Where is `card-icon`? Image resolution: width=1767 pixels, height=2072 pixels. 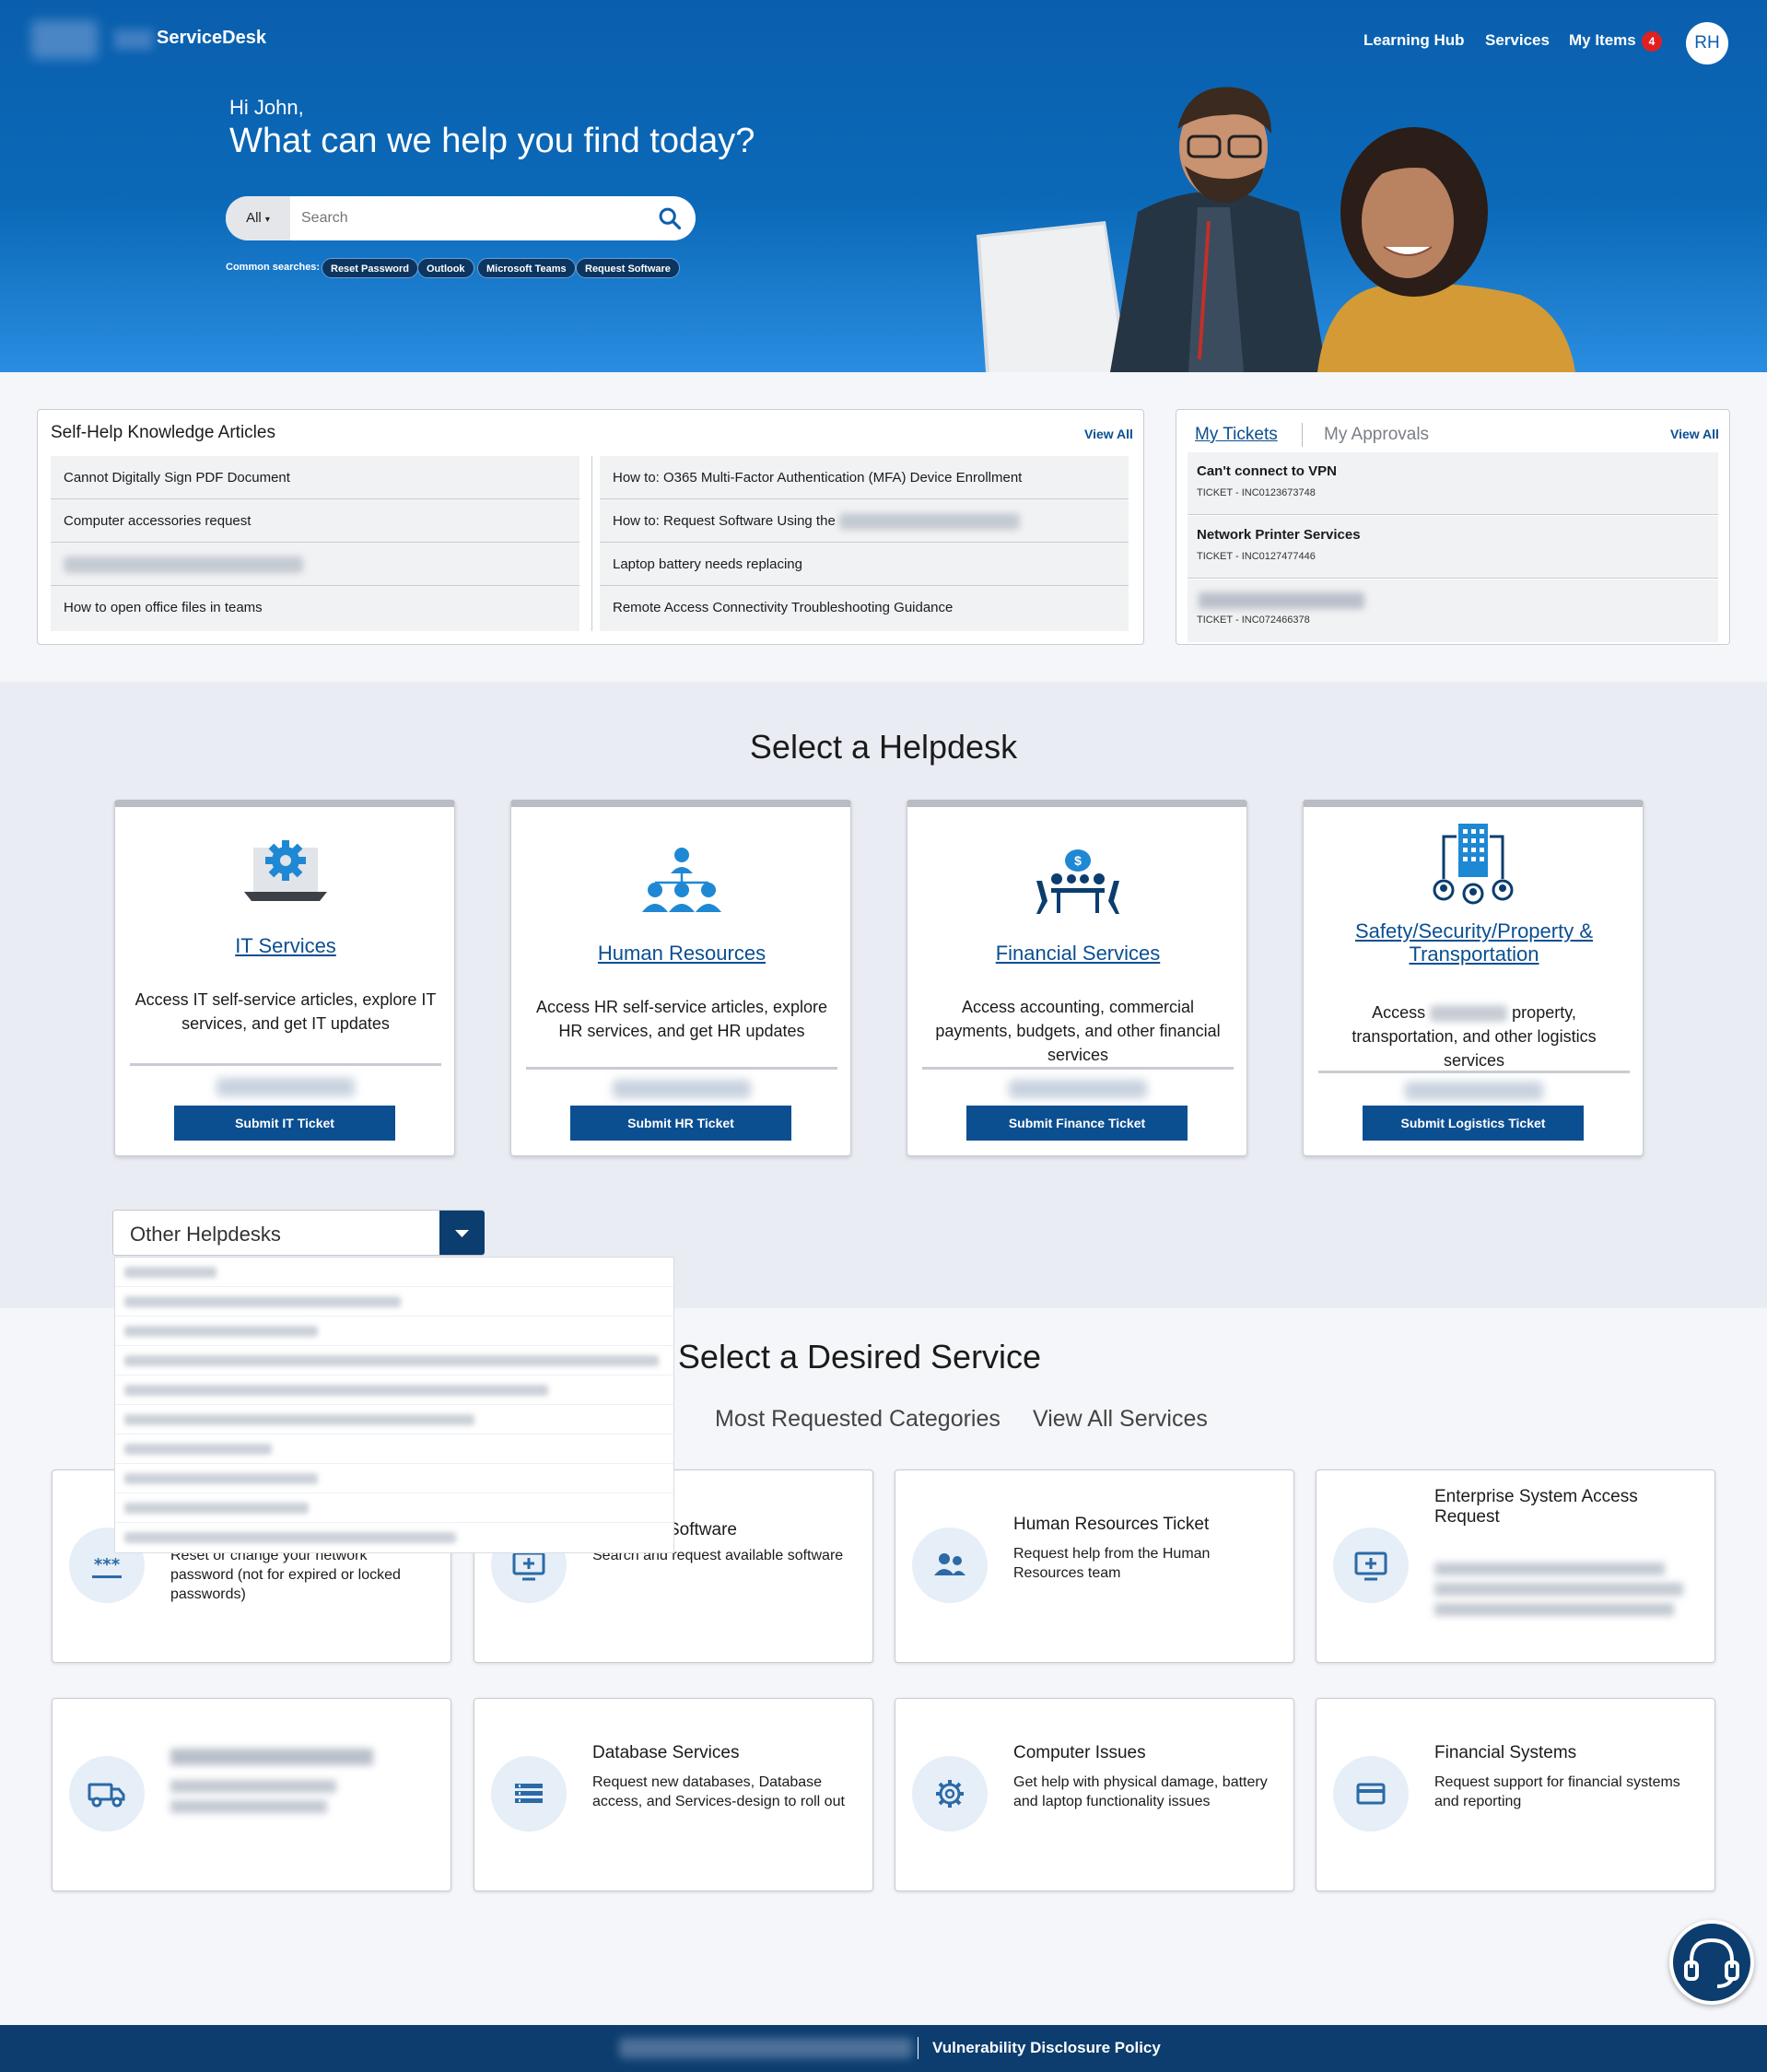
card-icon is located at coordinates (1371, 1794).